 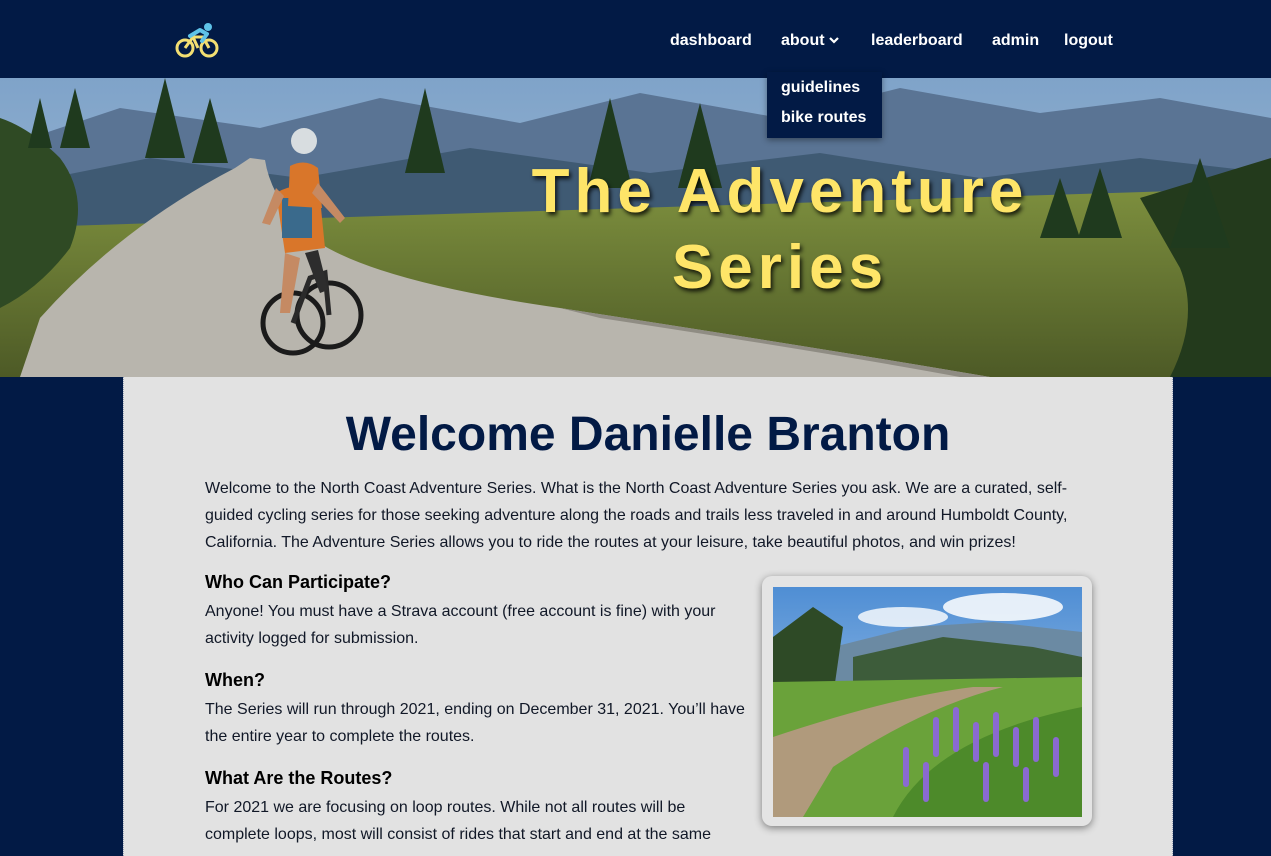 What do you see at coordinates (780, 191) in the screenshot?
I see `hero-title-line1: The Adventure` at bounding box center [780, 191].